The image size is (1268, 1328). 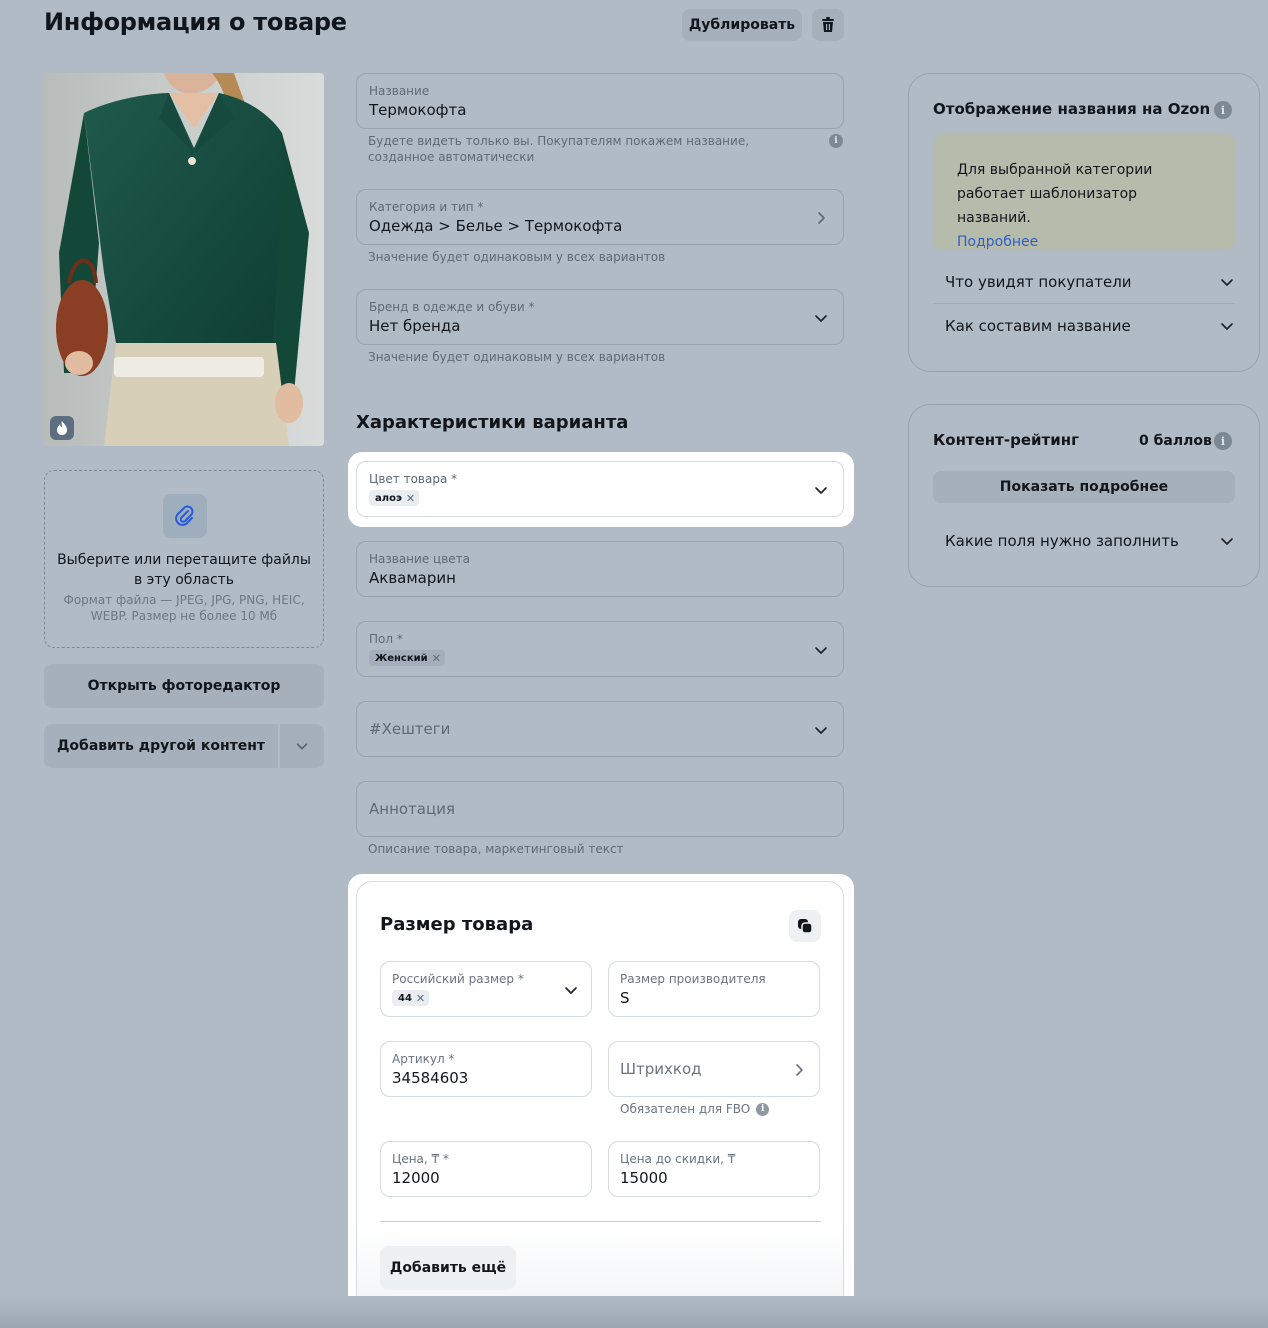 What do you see at coordinates (430, 1078) in the screenshot?
I see `article-value: 34584603` at bounding box center [430, 1078].